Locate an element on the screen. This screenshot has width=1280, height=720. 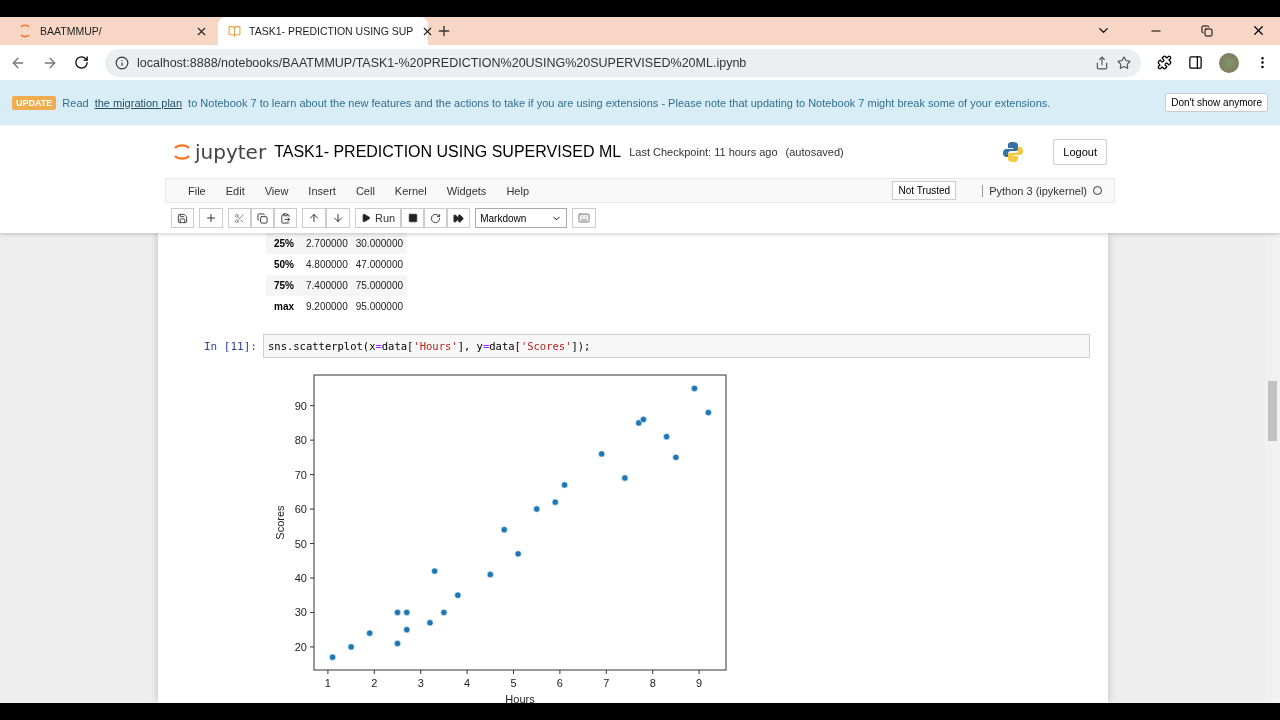
stop-button is located at coordinates (413, 218).